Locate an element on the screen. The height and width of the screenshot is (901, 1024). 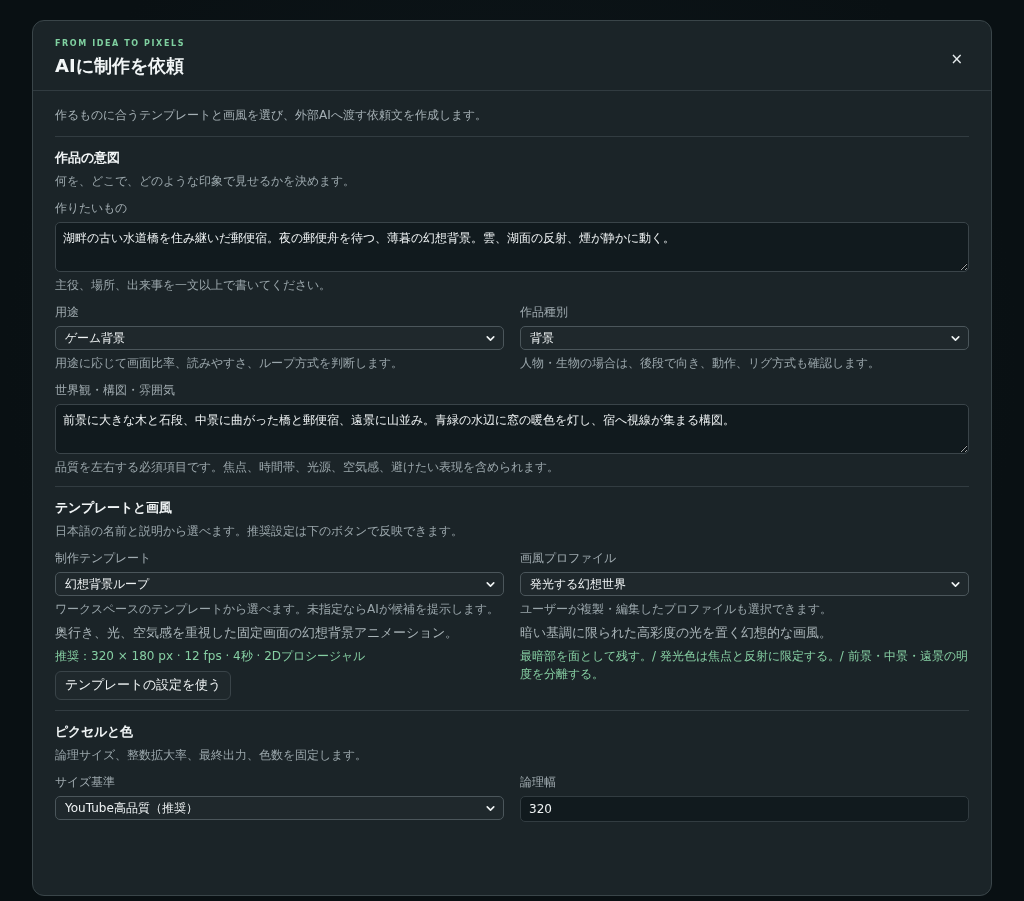
section-title: ピクセルと色 is located at coordinates (94, 732).